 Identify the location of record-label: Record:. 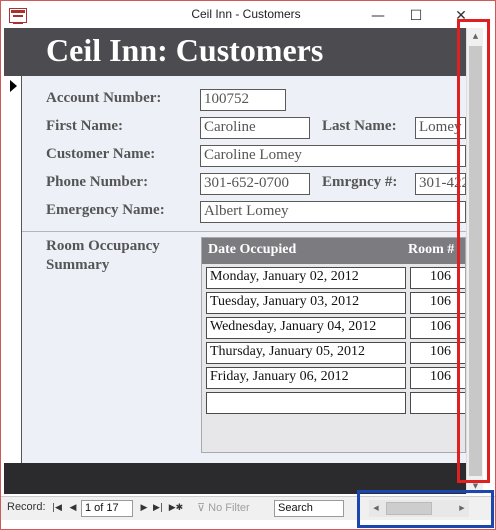
(26, 507).